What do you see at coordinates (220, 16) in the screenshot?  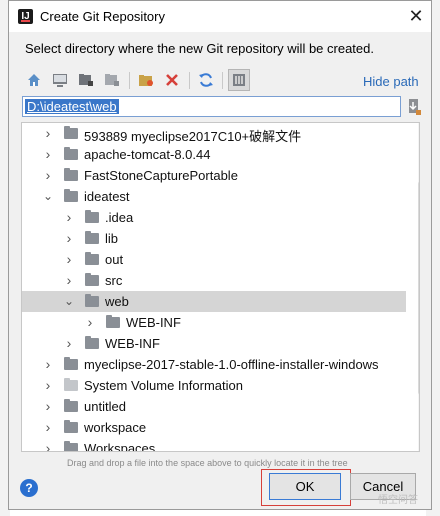 I see `title-bar: IJ Create Git Repository ✕` at bounding box center [220, 16].